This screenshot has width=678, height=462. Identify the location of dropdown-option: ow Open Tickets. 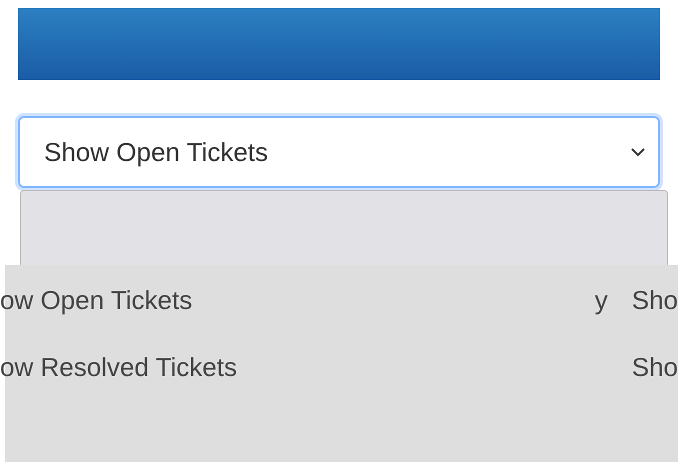
(96, 300).